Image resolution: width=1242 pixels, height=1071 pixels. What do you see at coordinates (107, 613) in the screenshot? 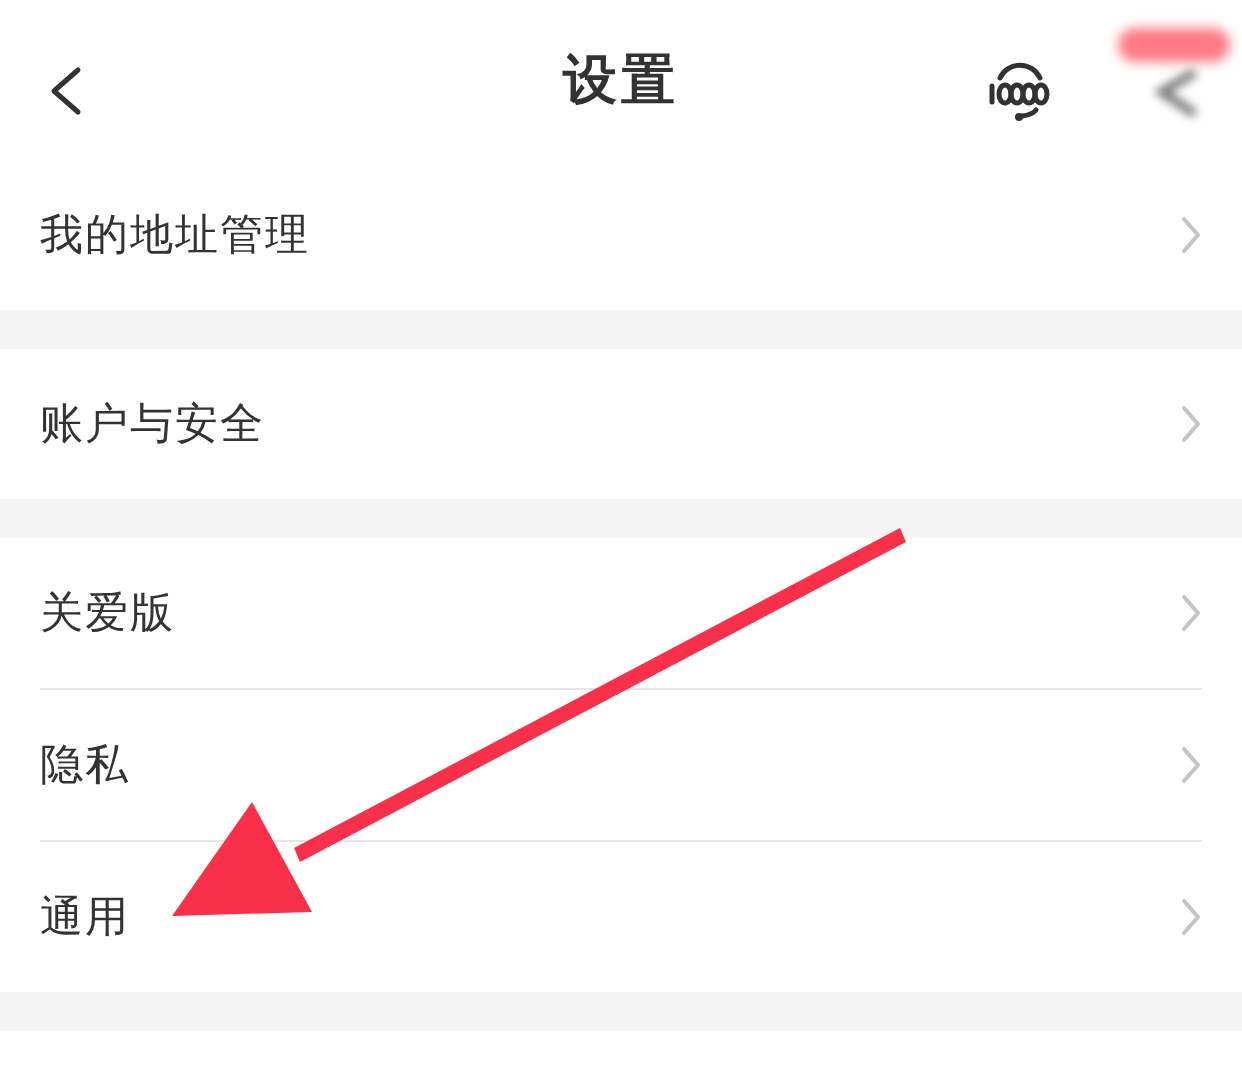
I see `menu-item-label: 关爱版` at bounding box center [107, 613].